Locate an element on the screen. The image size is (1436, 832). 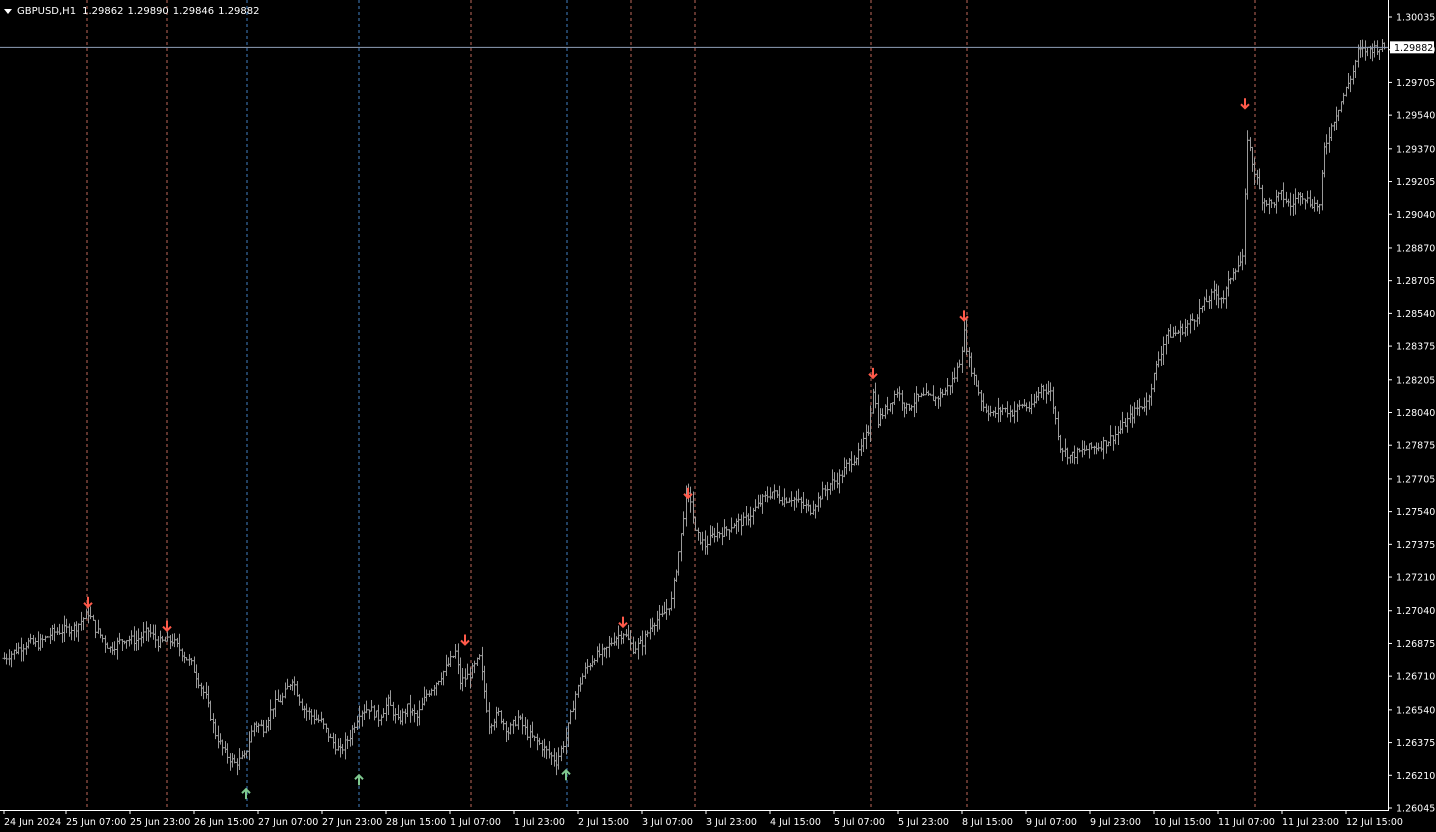
x-tick-label: 3 Jul 07:00 is located at coordinates (667, 822).